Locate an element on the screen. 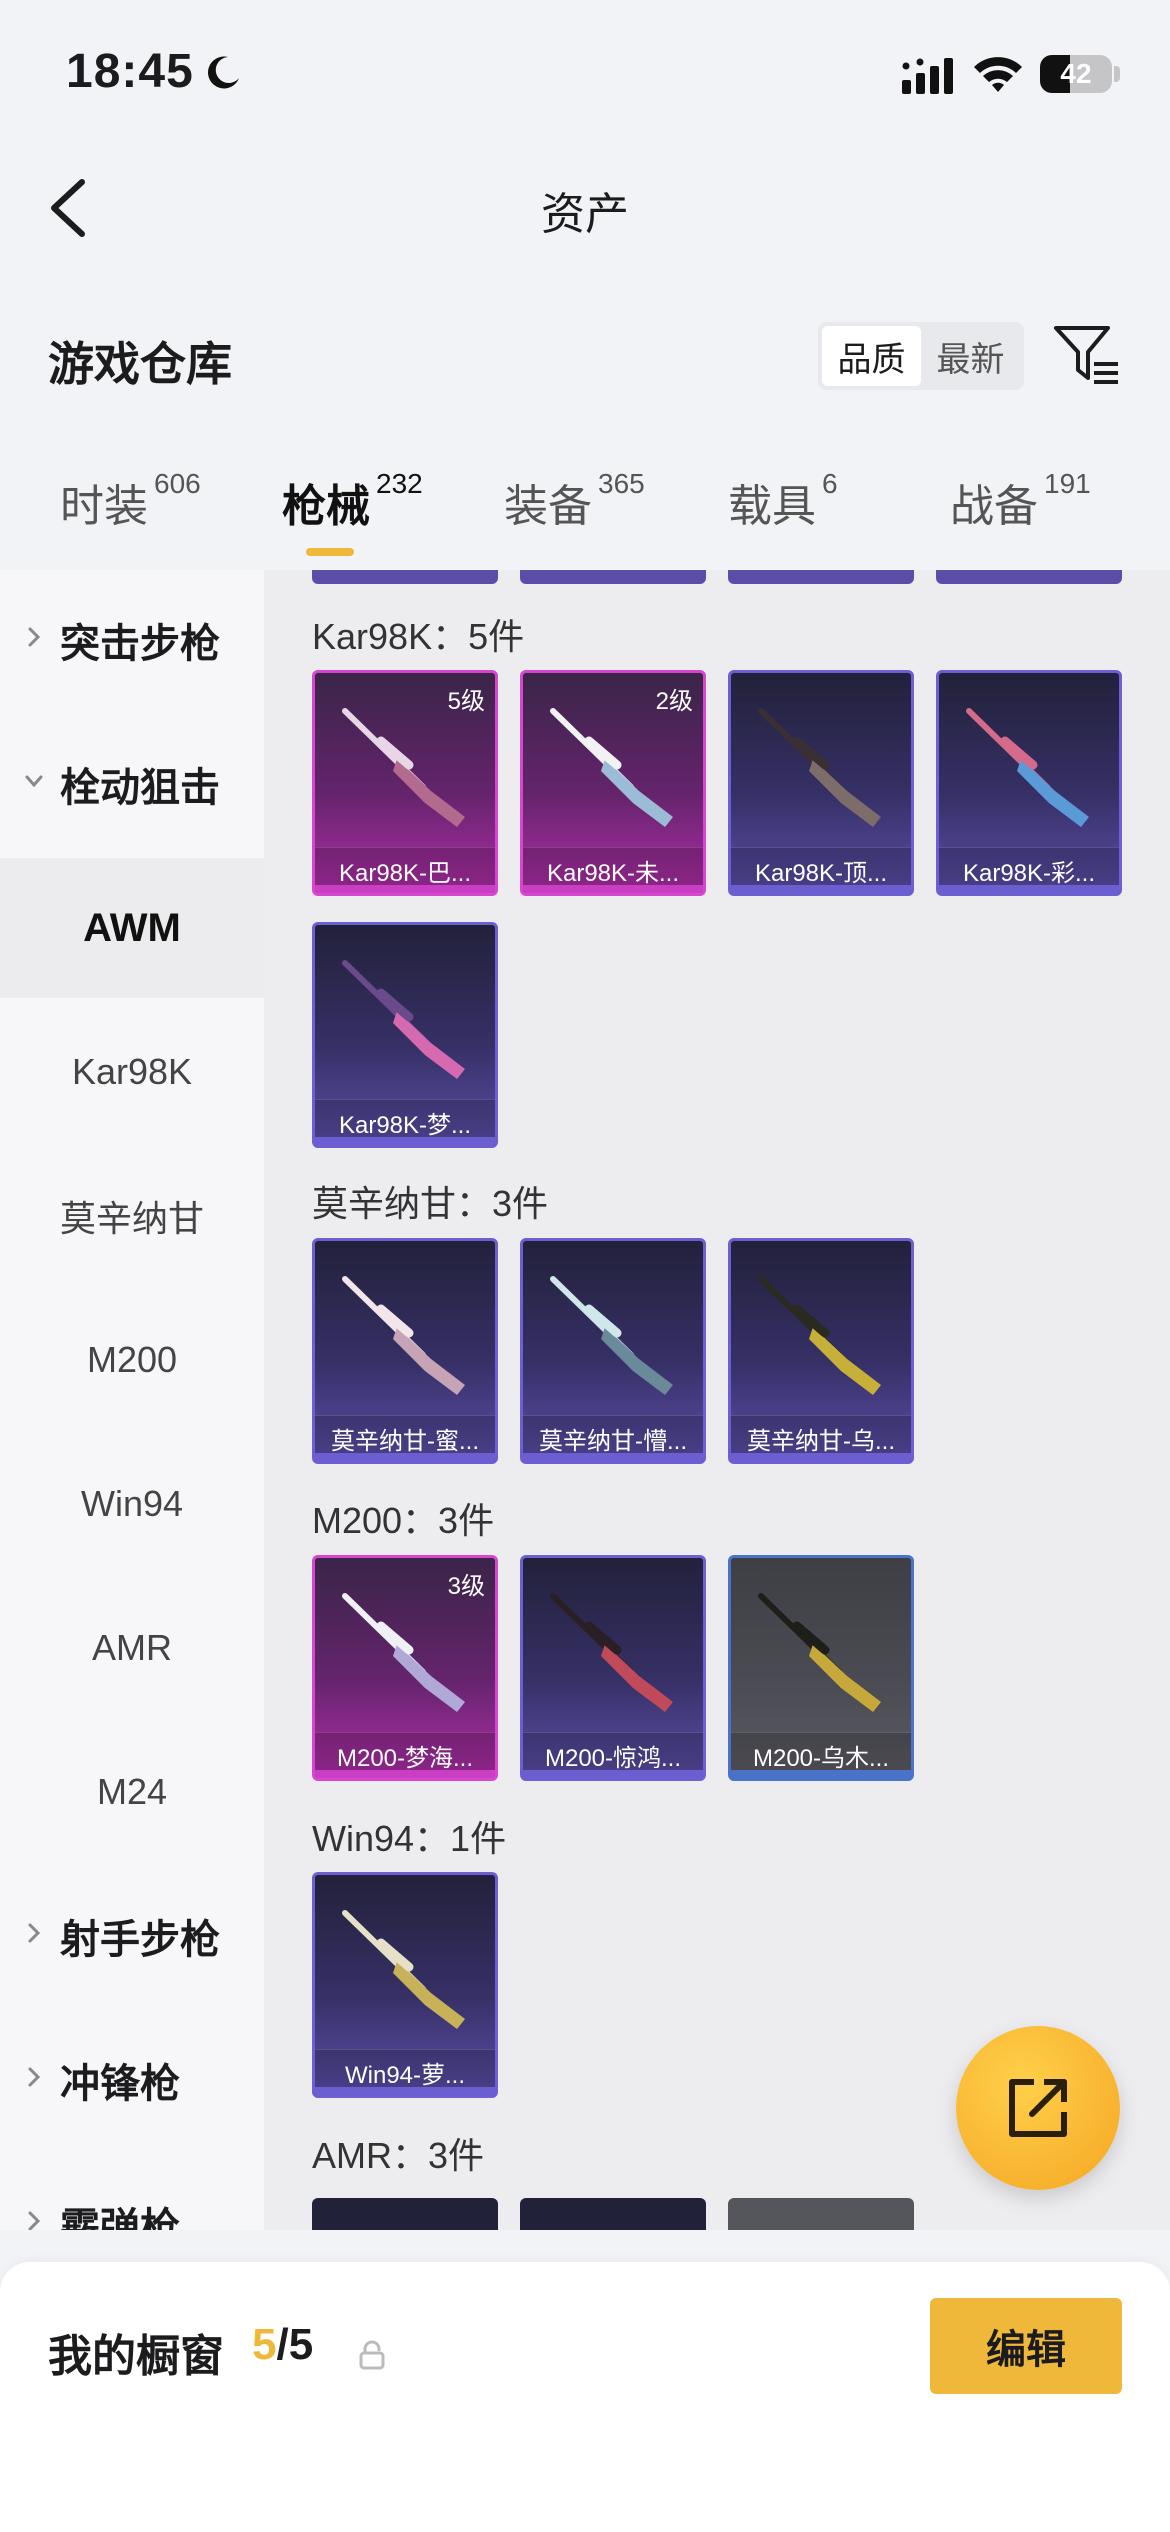 The width and height of the screenshot is (1170, 2532). sidebar-item-awm: AWM is located at coordinates (132, 928).